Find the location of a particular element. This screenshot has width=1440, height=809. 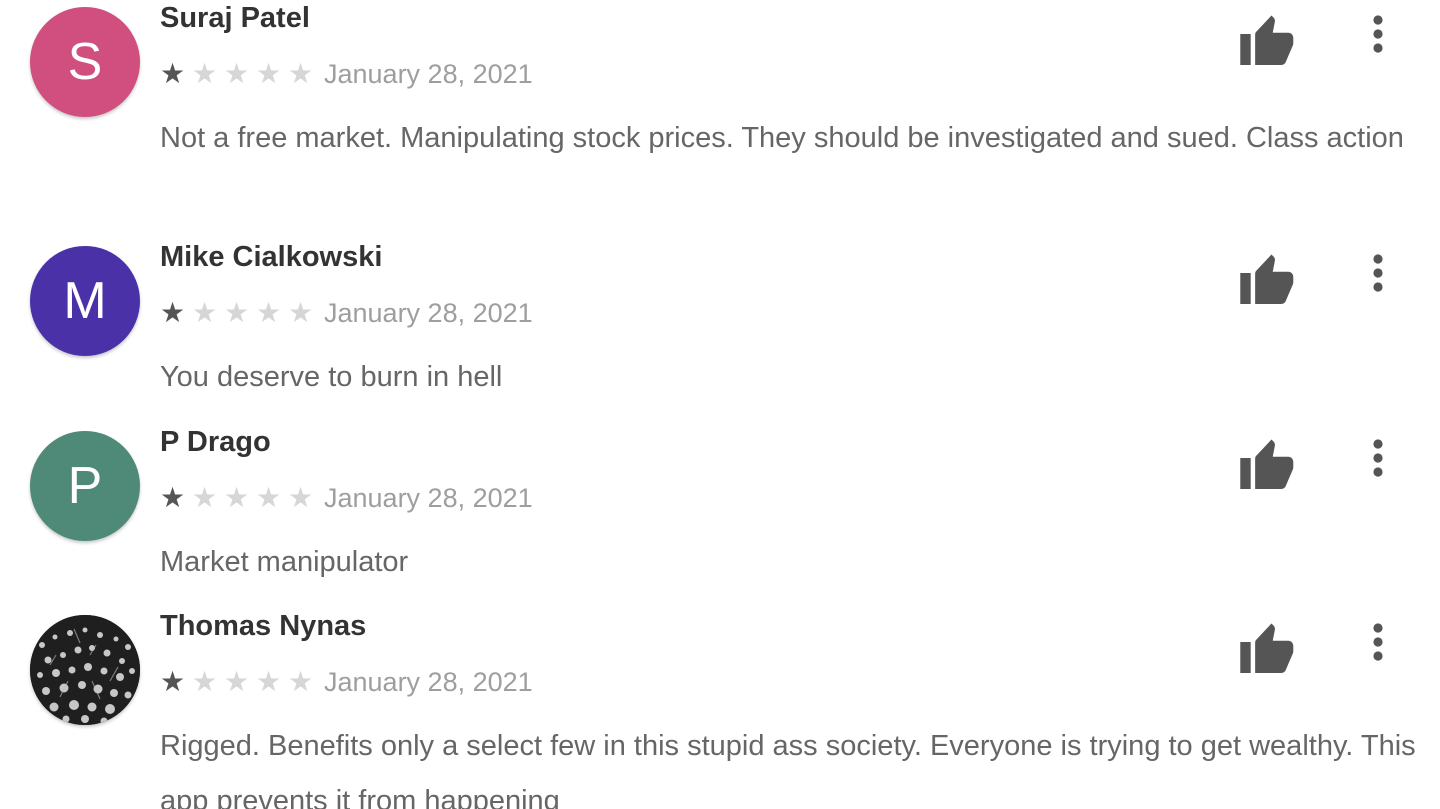

reviewer-name: Suraj Patel is located at coordinates (235, 18).